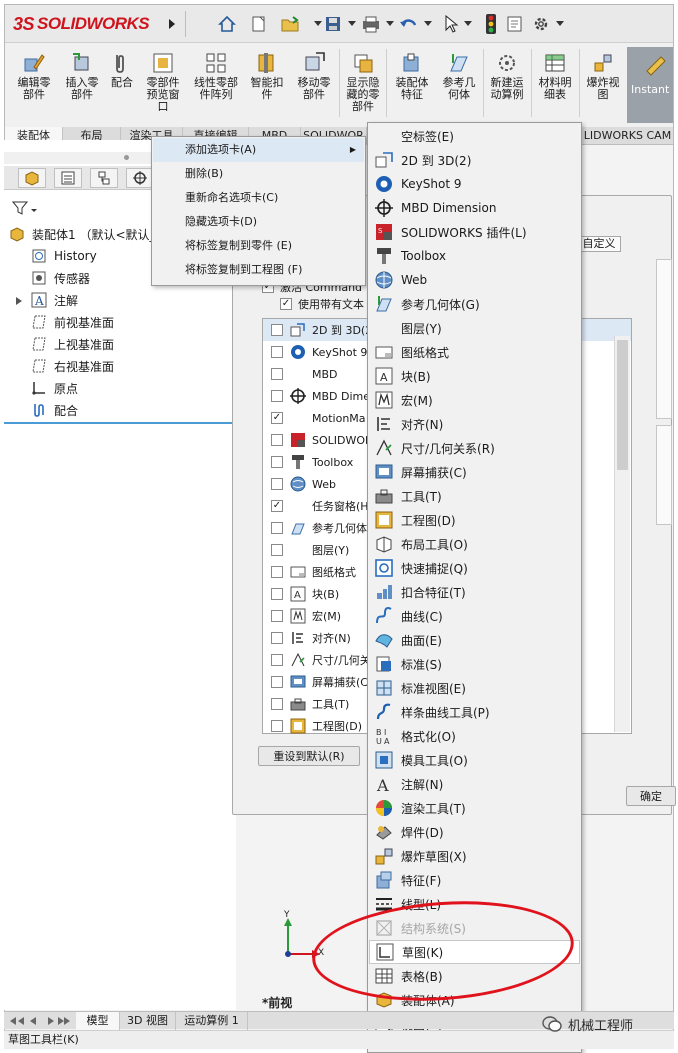 The height and width of the screenshot is (1053, 678). Describe the element at coordinates (474, 880) in the screenshot. I see `submenu-item-features: 特征(F)` at that location.